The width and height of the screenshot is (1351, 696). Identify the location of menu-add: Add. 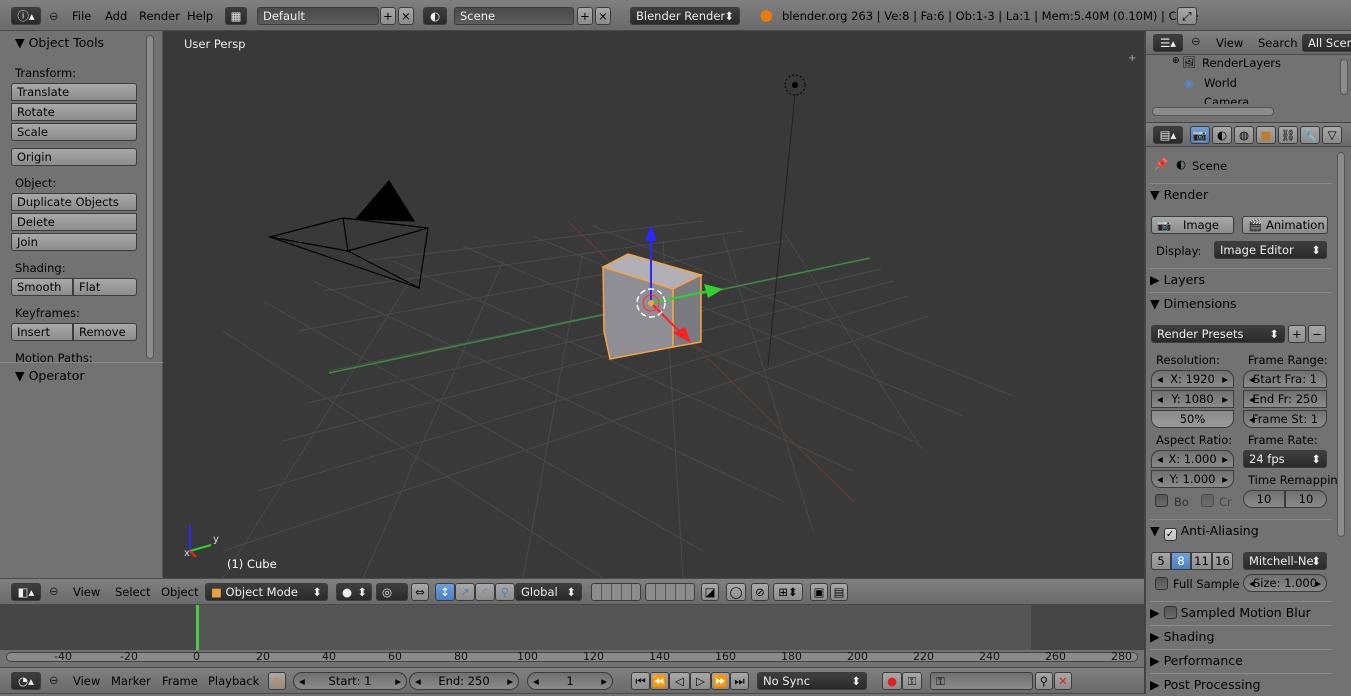
(116, 16).